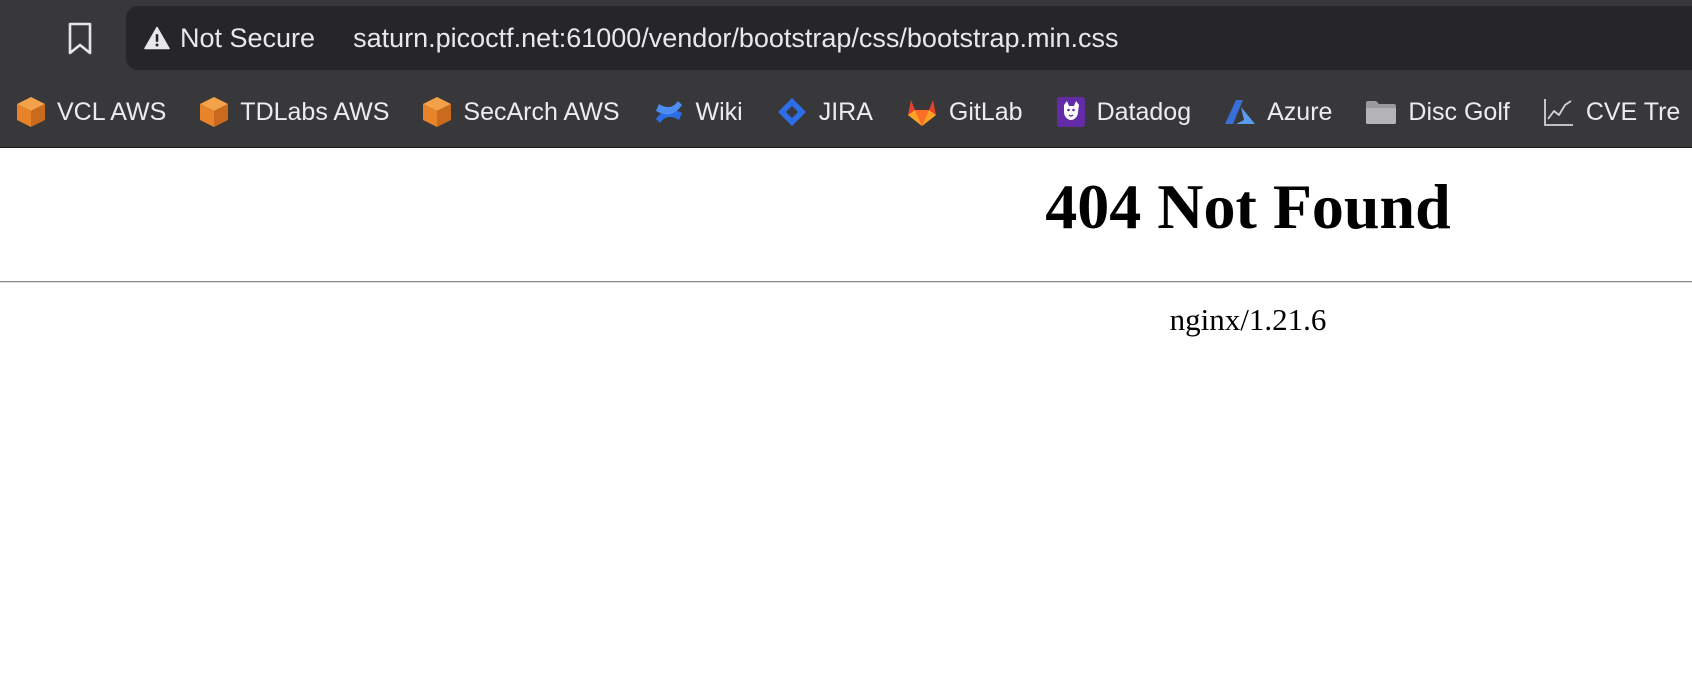 The width and height of the screenshot is (1692, 698). What do you see at coordinates (1459, 111) in the screenshot?
I see `bookmark-label: Disc Golf` at bounding box center [1459, 111].